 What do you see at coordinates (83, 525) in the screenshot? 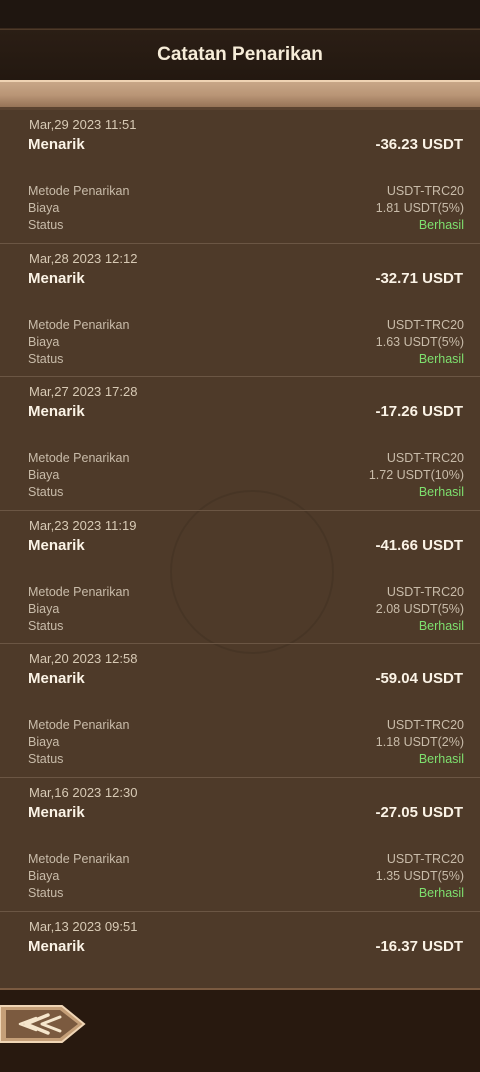
I see `record-date: Mar,23 2023 11:19` at bounding box center [83, 525].